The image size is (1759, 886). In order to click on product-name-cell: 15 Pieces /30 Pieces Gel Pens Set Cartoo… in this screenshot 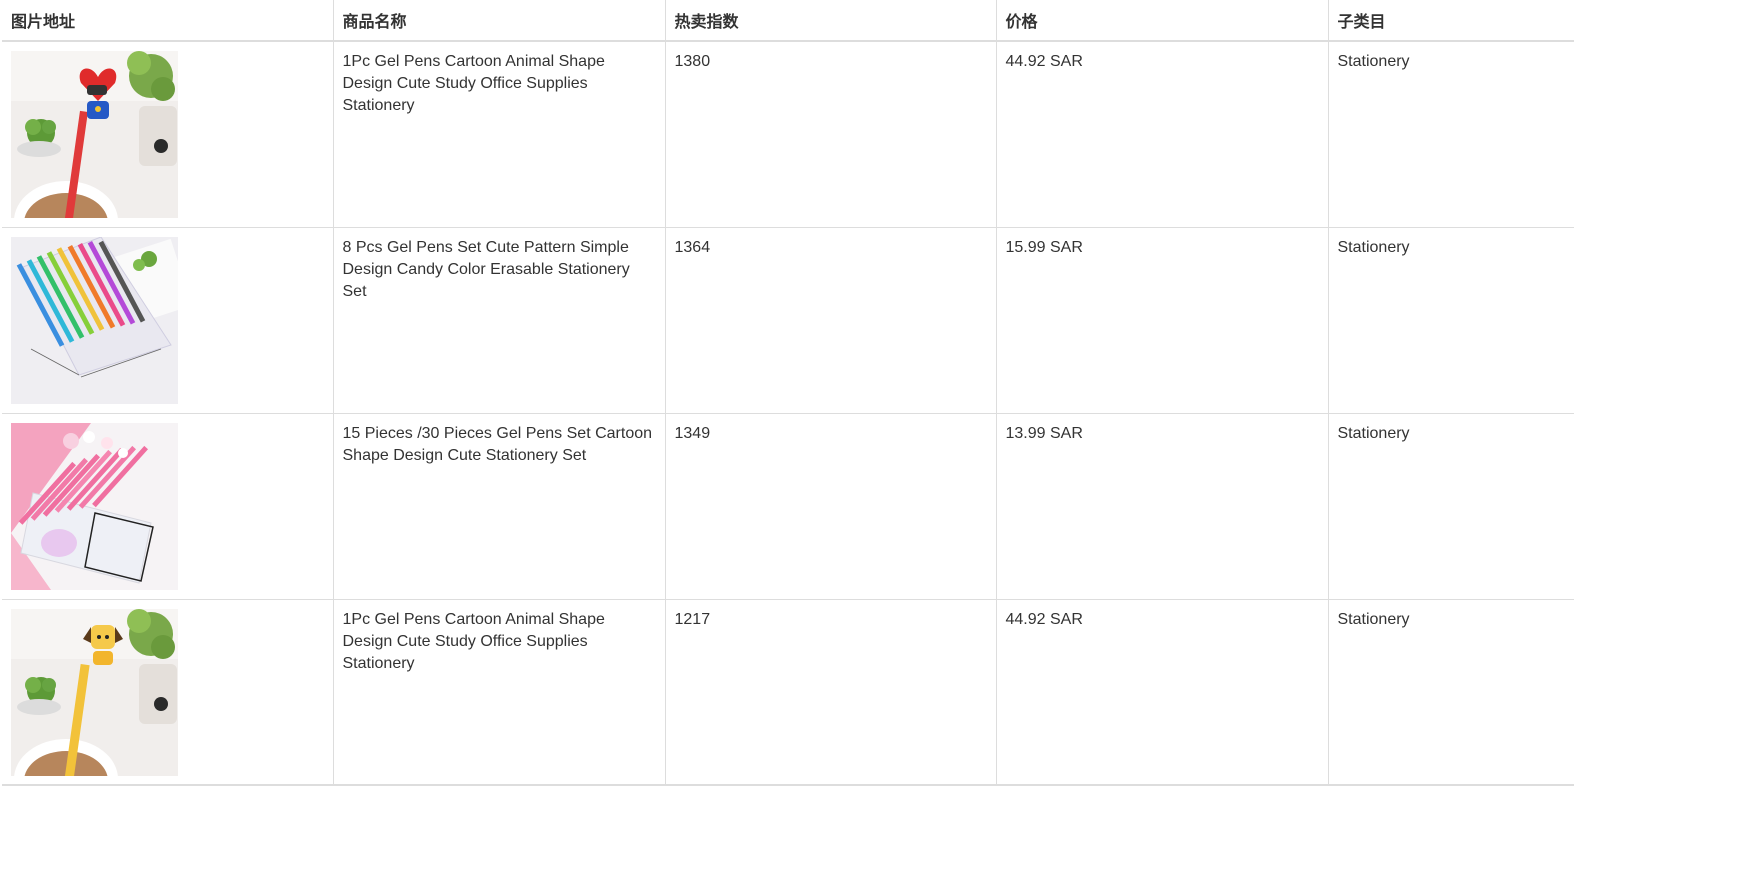, I will do `click(498, 505)`.